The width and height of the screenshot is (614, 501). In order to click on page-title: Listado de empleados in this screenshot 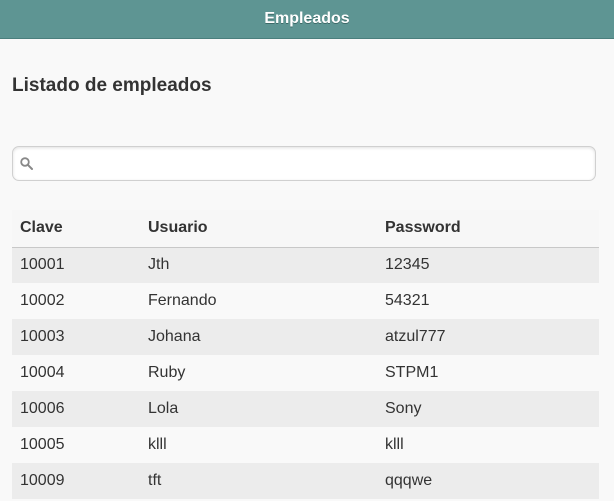, I will do `click(112, 85)`.